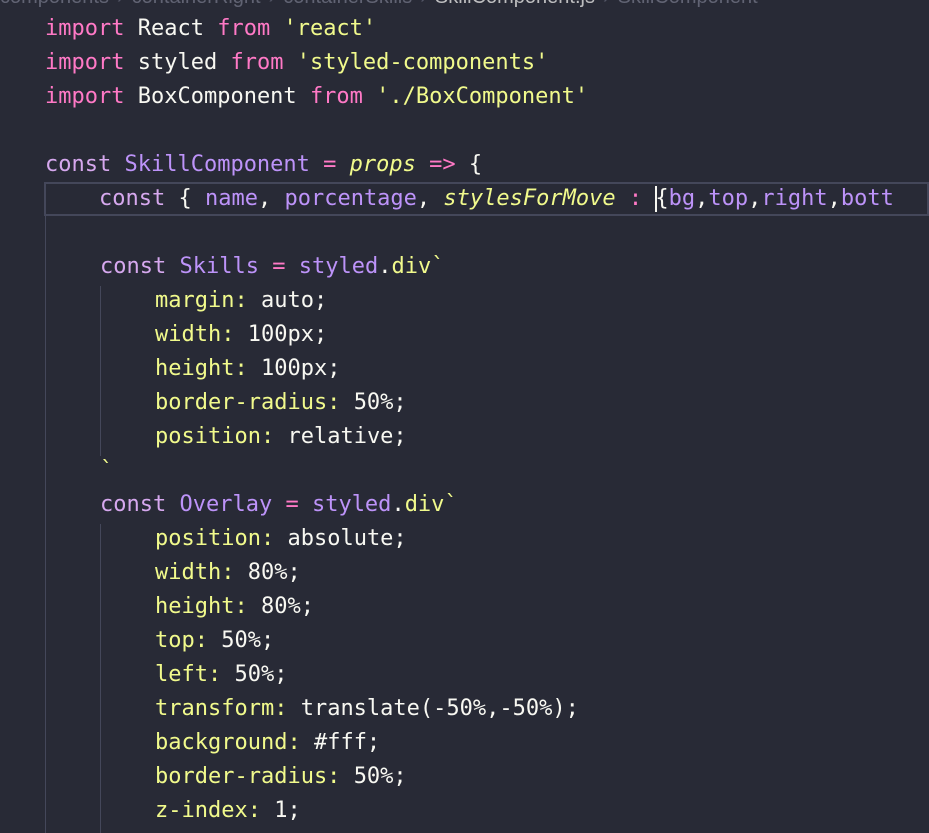 Image resolution: width=929 pixels, height=833 pixels. What do you see at coordinates (221, 708) in the screenshot?
I see `css-property: transform:` at bounding box center [221, 708].